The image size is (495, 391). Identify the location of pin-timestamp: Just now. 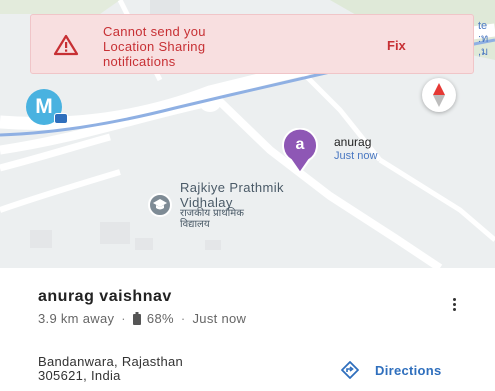
(356, 156).